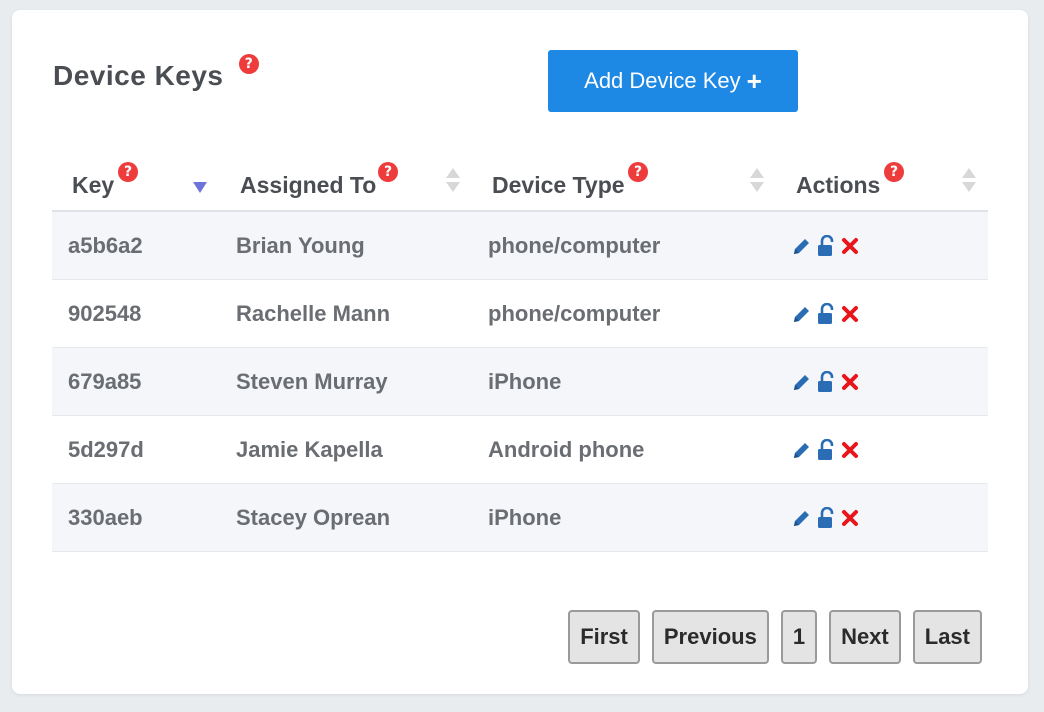 This screenshot has width=1044, height=712. What do you see at coordinates (775, 637) in the screenshot?
I see `pagination: First Previous 1 Next Last` at bounding box center [775, 637].